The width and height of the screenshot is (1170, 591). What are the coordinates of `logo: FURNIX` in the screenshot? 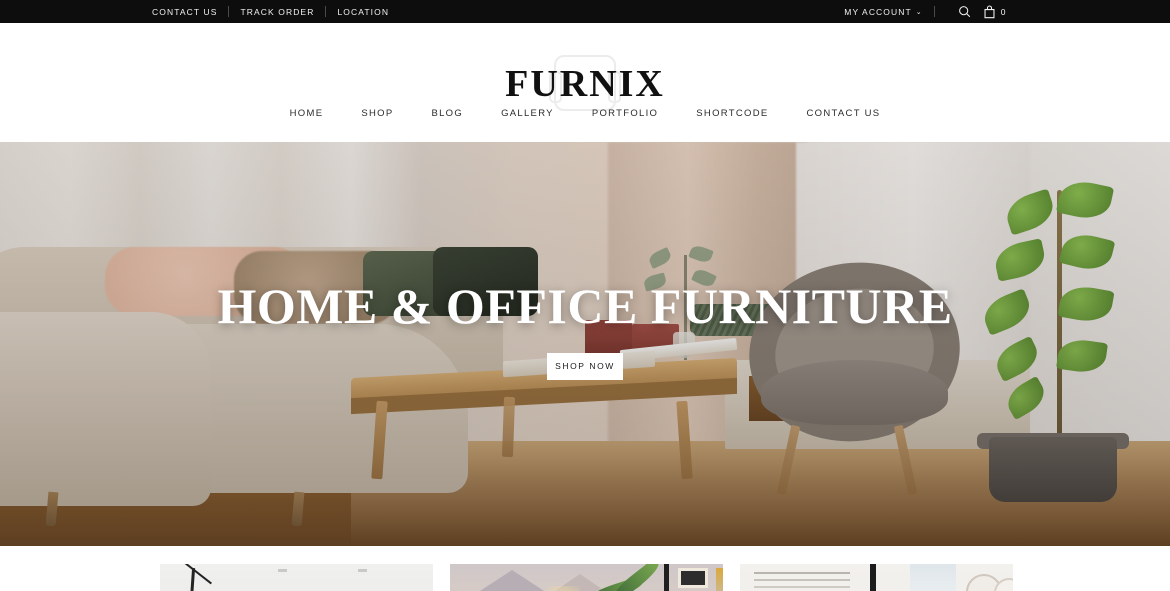 It's located at (585, 83).